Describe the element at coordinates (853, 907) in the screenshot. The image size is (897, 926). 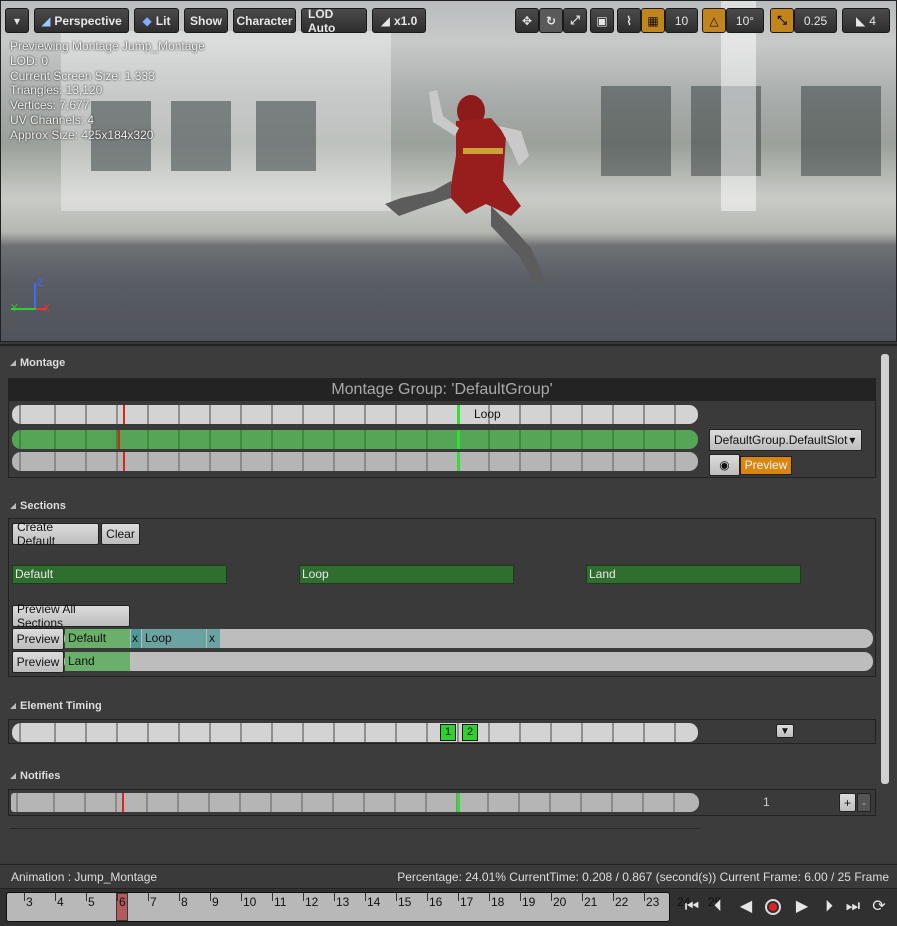
I see `jump-to-end-icon: ⏭` at that location.